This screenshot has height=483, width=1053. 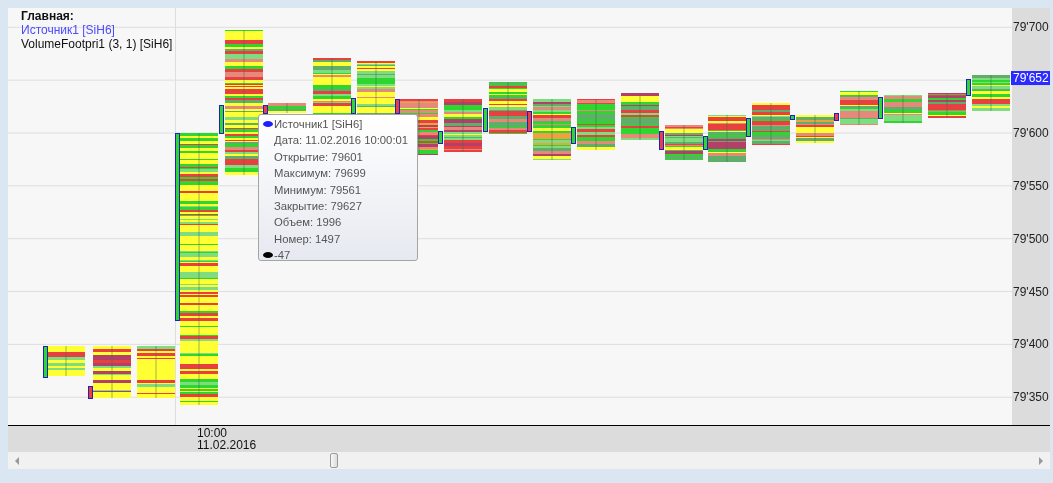 I want to click on price-label: 79'400, so click(x=1031, y=344).